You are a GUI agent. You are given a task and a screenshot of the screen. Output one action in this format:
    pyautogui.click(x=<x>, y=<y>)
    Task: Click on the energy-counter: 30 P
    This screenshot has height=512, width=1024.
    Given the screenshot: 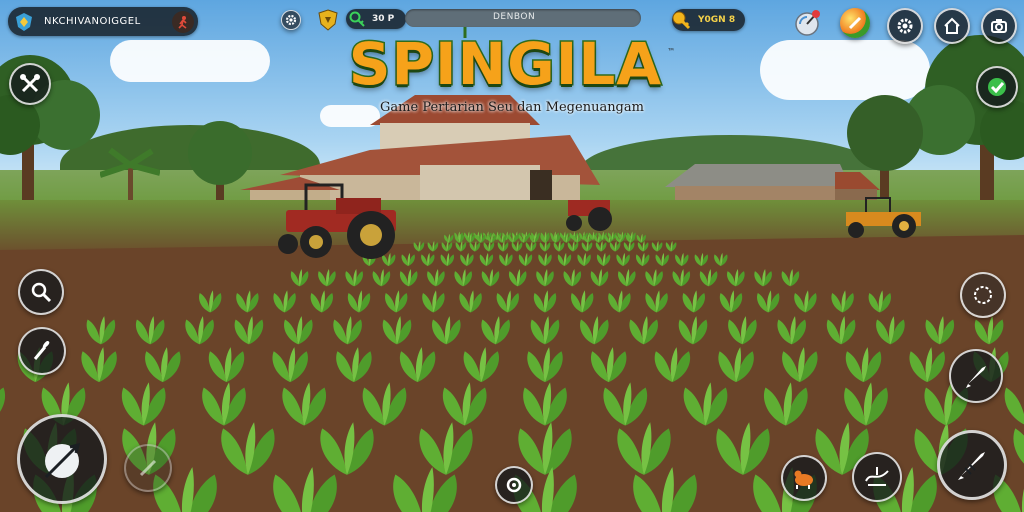 What is the action you would take?
    pyautogui.click(x=376, y=19)
    